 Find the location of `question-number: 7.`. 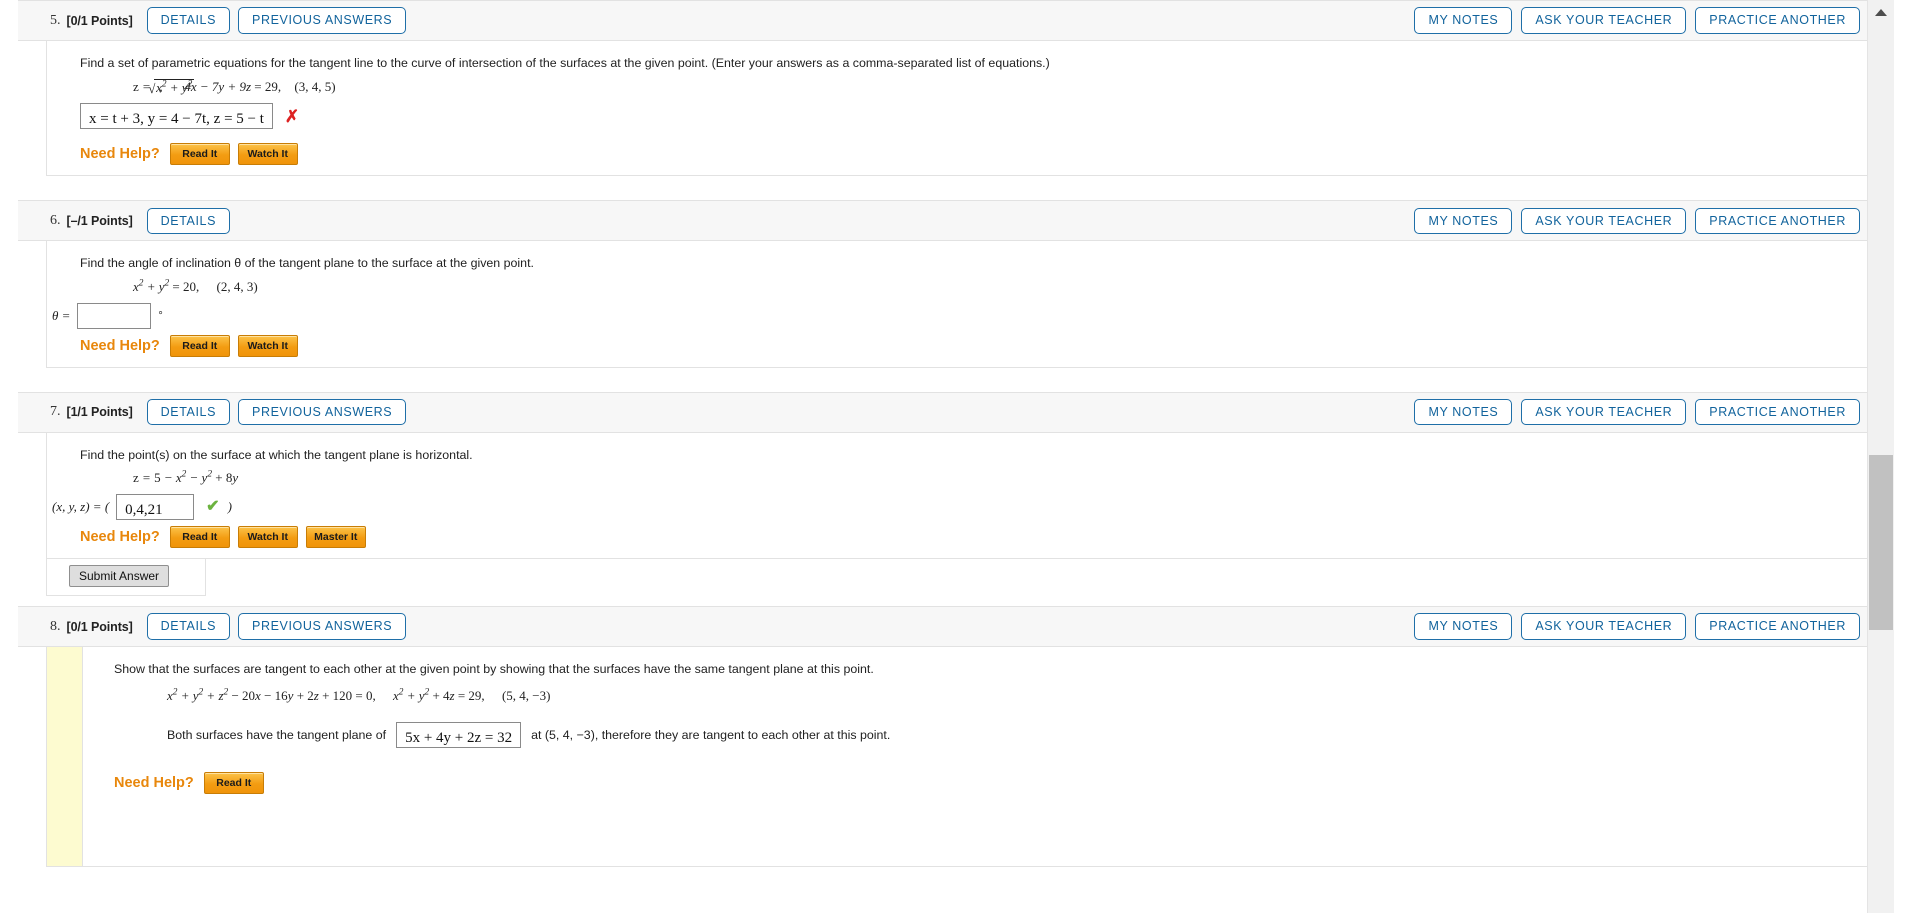

question-number: 7. is located at coordinates (55, 412).